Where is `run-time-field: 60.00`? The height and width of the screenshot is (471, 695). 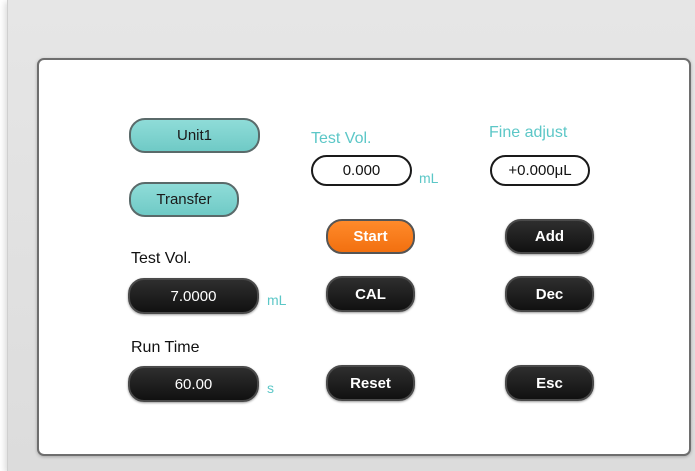 run-time-field: 60.00 is located at coordinates (193, 384).